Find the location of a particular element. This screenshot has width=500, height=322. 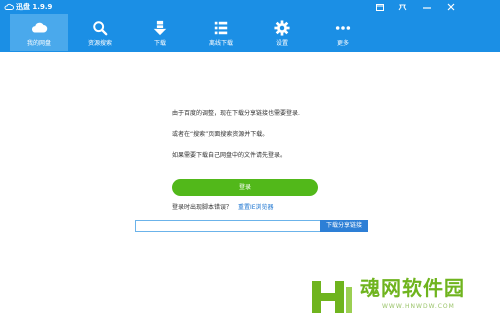

login-required-message: 由于百度的调整，现在下载分享链接也需要登录. is located at coordinates (236, 113).